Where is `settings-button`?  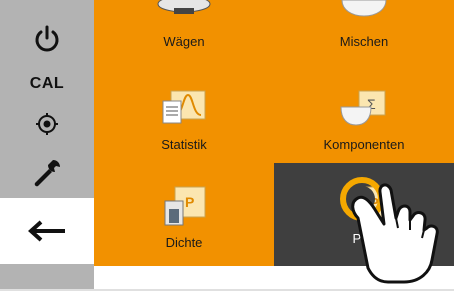 settings-button is located at coordinates (47, 173).